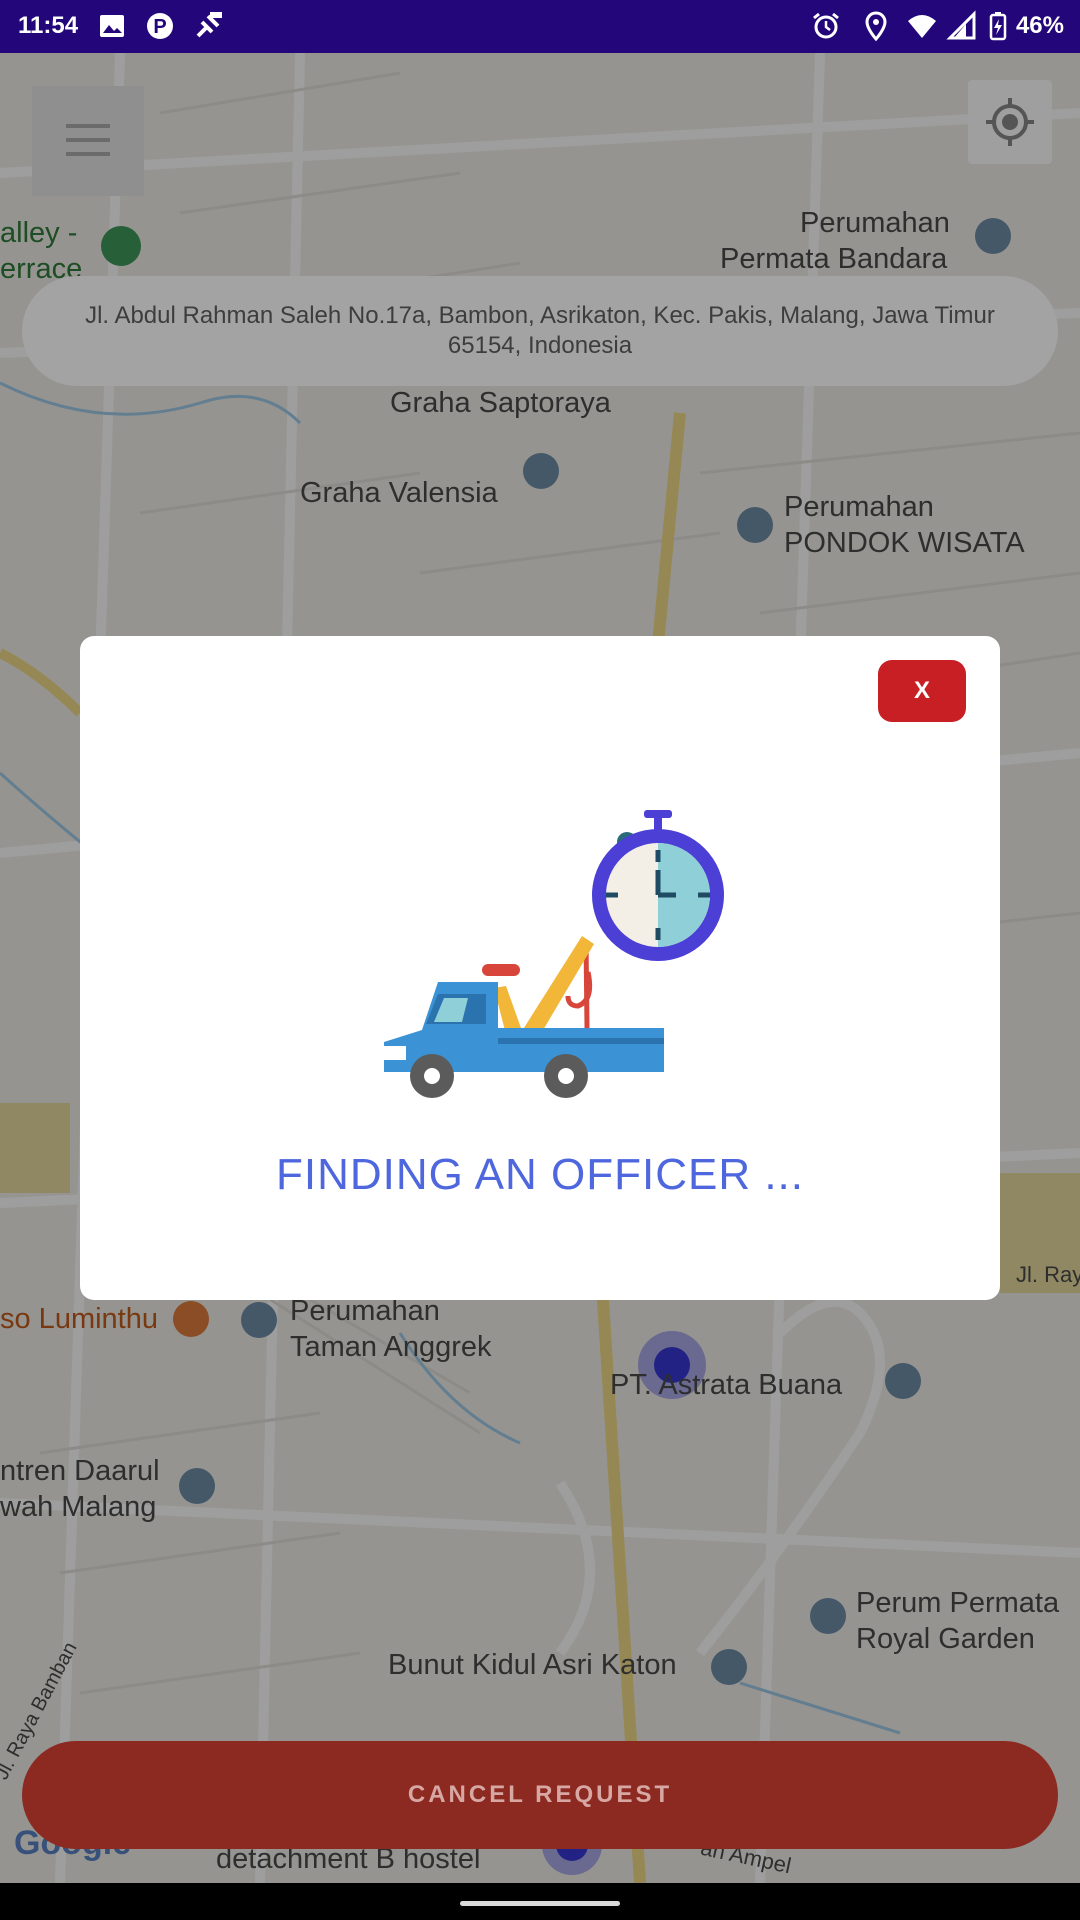 The width and height of the screenshot is (1080, 1920). What do you see at coordinates (922, 26) in the screenshot?
I see `wifi-icon` at bounding box center [922, 26].